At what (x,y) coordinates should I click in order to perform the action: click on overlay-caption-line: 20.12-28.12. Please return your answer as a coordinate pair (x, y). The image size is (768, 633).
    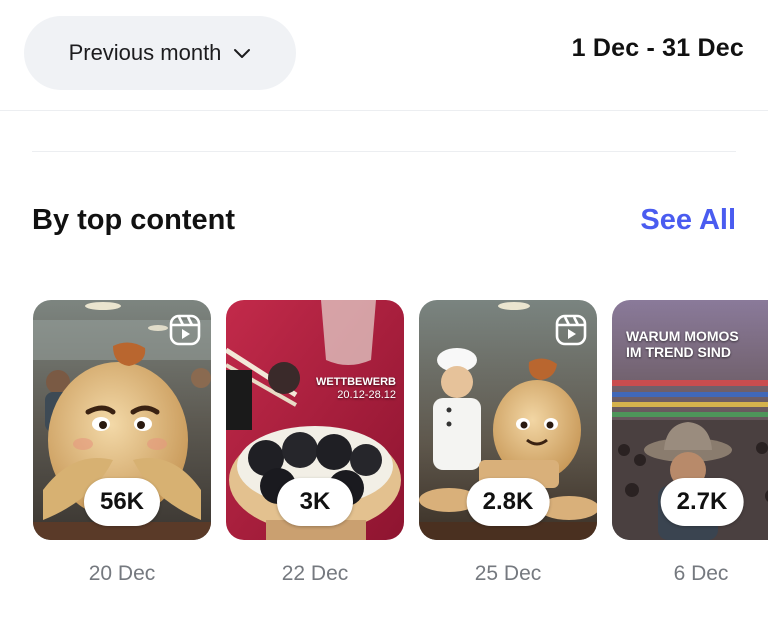
    Looking at the image, I should click on (366, 394).